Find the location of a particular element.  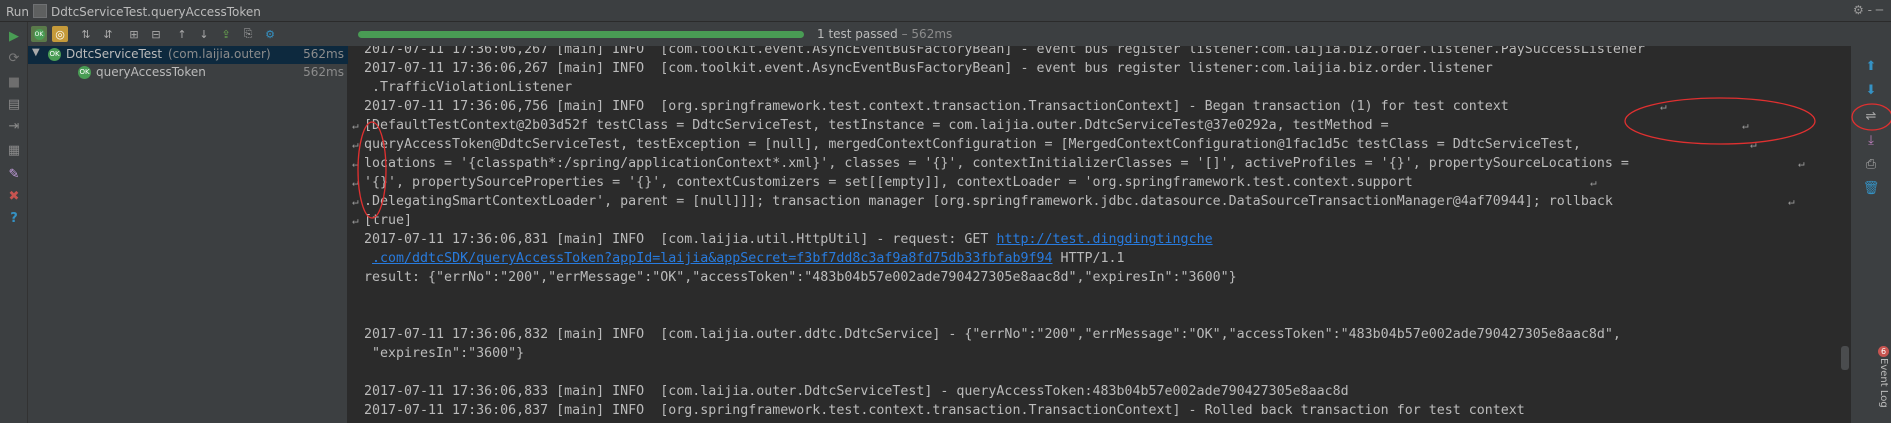

tree-node-root-time: 562ms is located at coordinates (323, 54).